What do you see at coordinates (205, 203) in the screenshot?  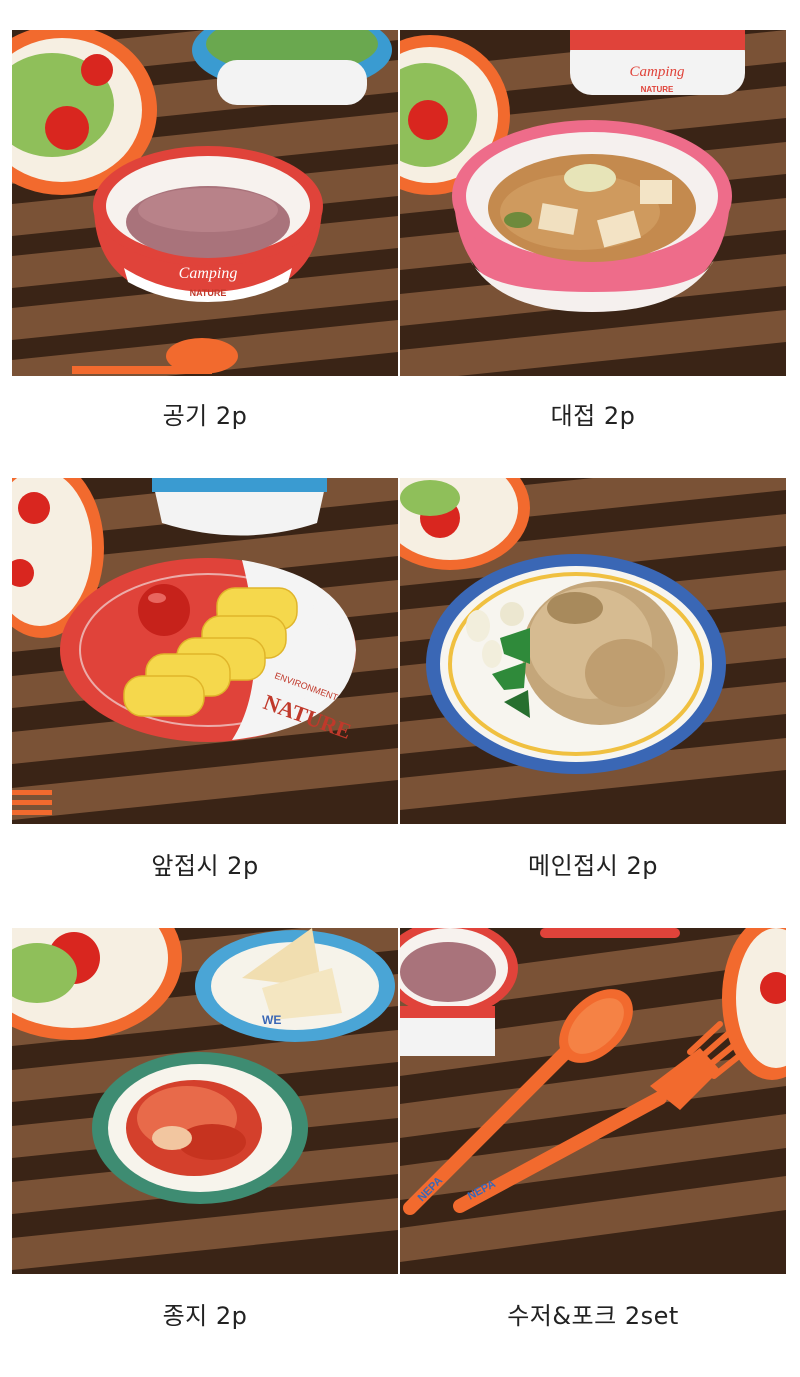 I see `rice-bowl-photo: Camping NATURE` at bounding box center [205, 203].